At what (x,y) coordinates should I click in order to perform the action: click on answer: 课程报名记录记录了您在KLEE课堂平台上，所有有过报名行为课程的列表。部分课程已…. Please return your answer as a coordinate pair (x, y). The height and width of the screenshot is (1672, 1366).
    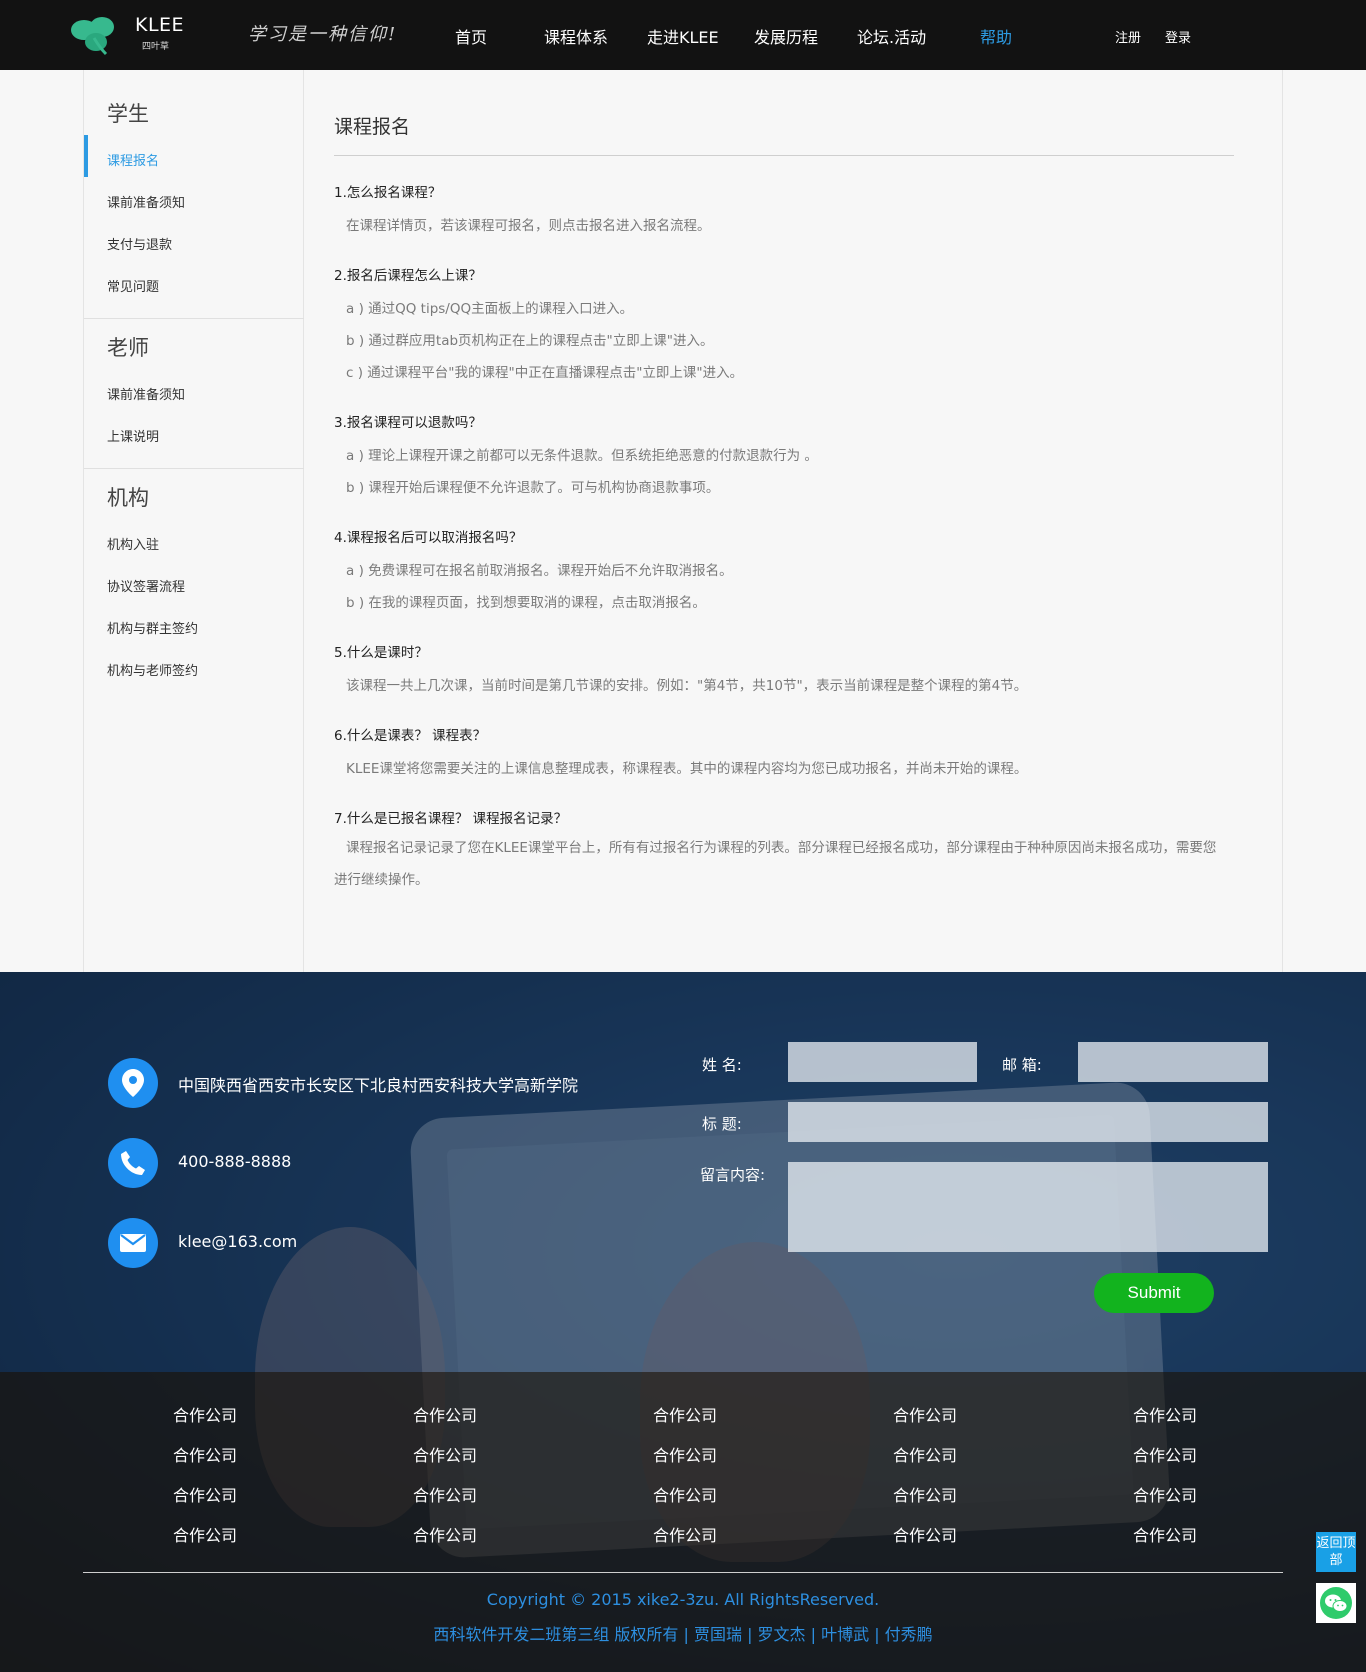
    Looking at the image, I should click on (775, 864).